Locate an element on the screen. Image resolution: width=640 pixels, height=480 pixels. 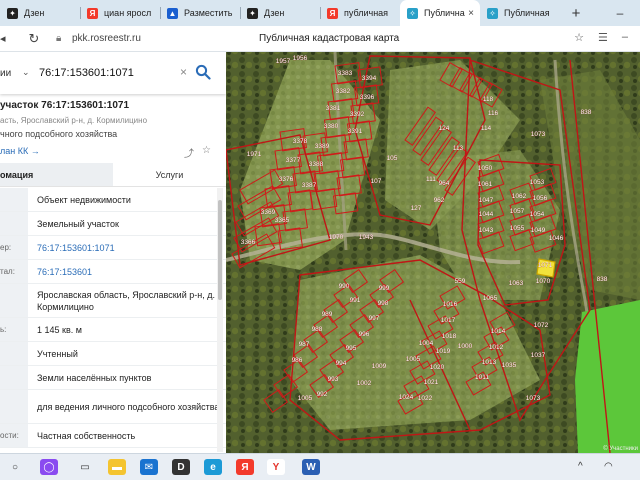
parcel-label: 1002 is located at coordinates (364, 383).